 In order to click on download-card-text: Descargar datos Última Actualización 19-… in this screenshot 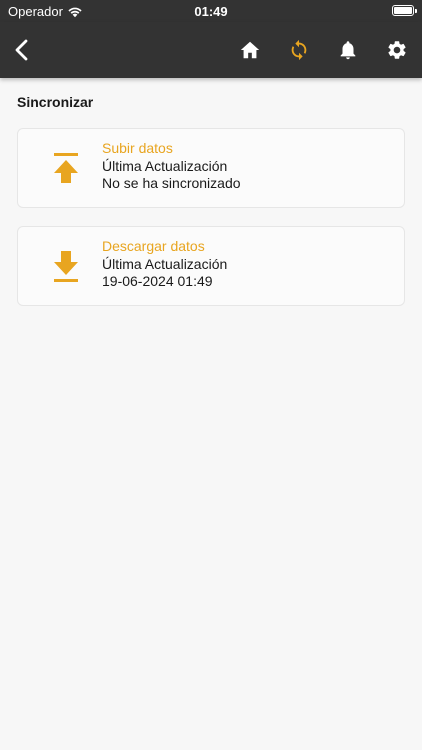, I will do `click(164, 264)`.